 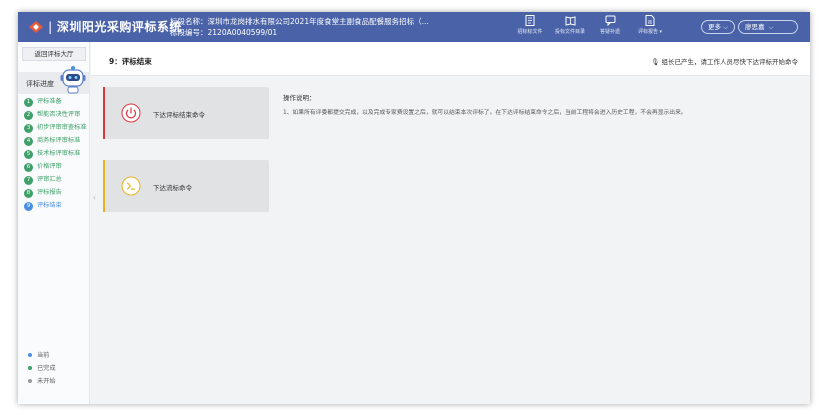 I want to click on project-code: 2120A0040599/01, so click(x=242, y=32).